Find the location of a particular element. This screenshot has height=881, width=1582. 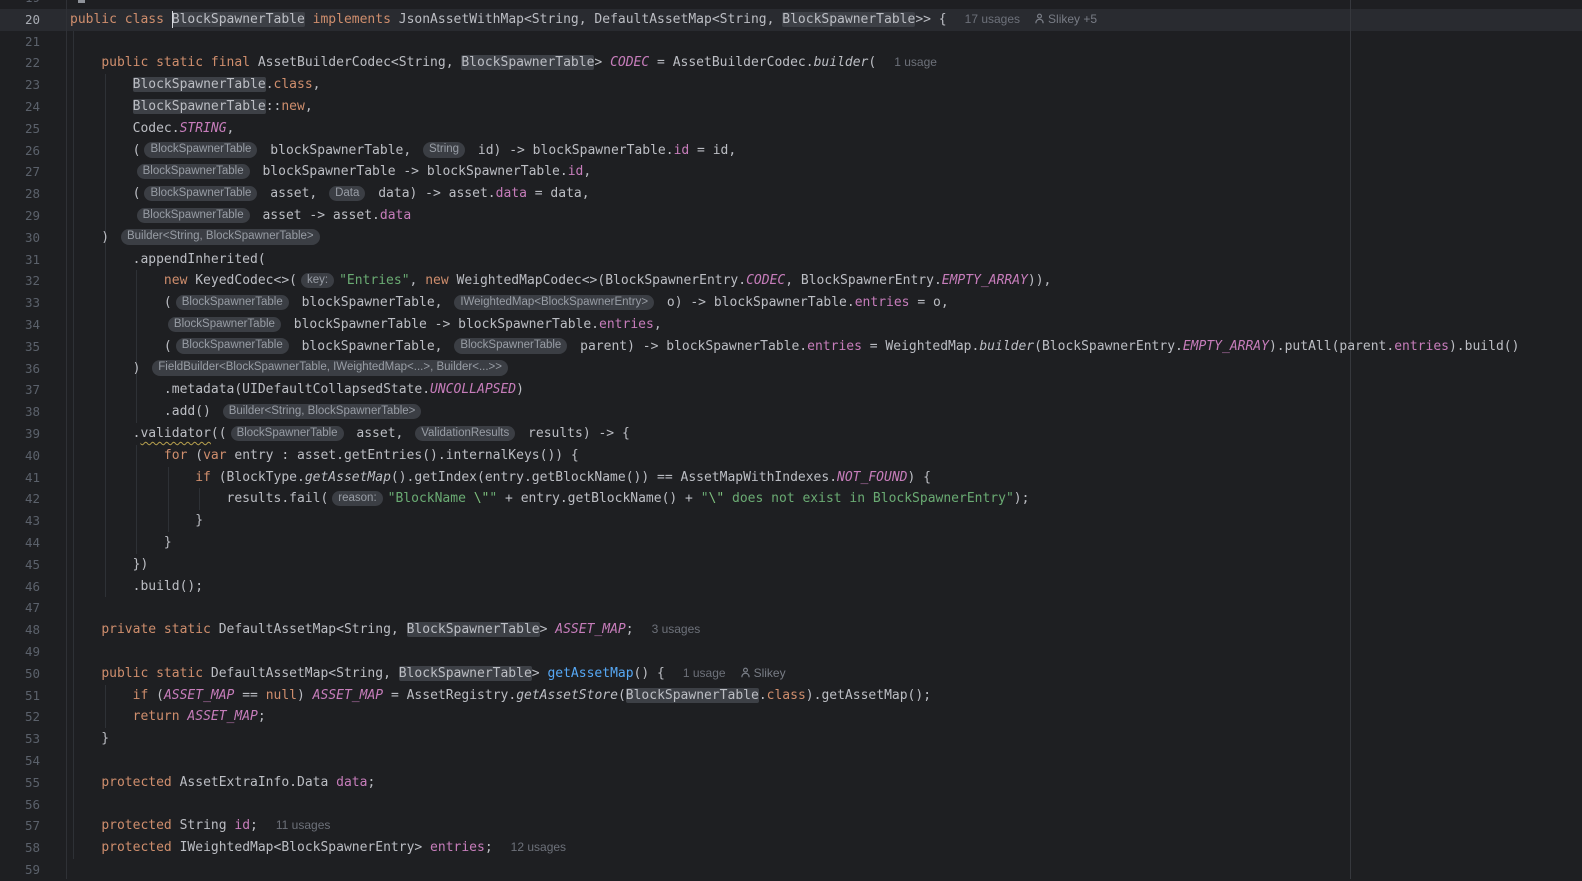

line-number: 43 is located at coordinates (20, 521).